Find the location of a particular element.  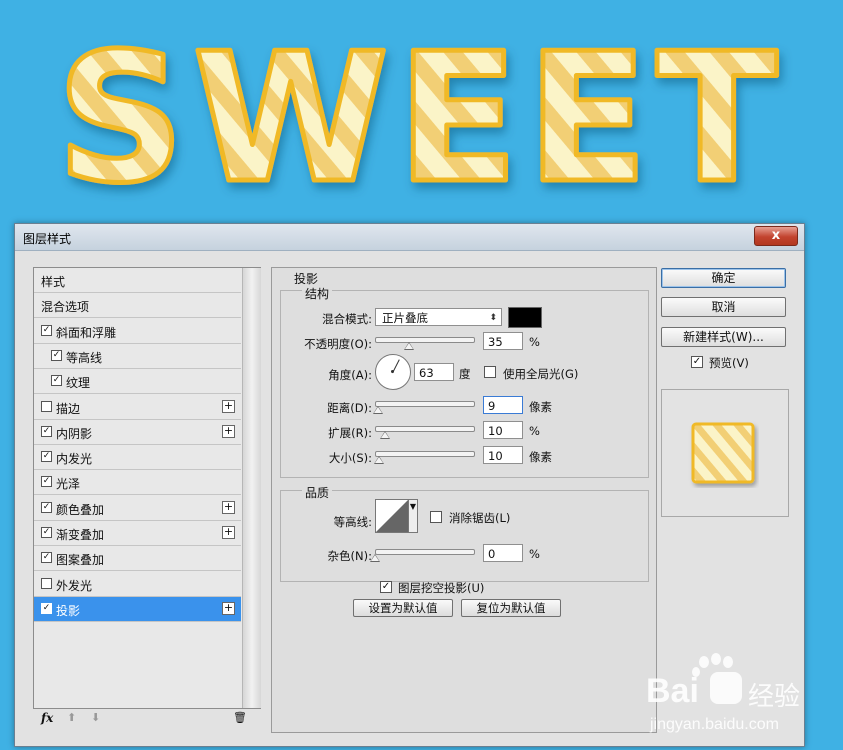

preview-label: 预览(V) is located at coordinates (729, 363).